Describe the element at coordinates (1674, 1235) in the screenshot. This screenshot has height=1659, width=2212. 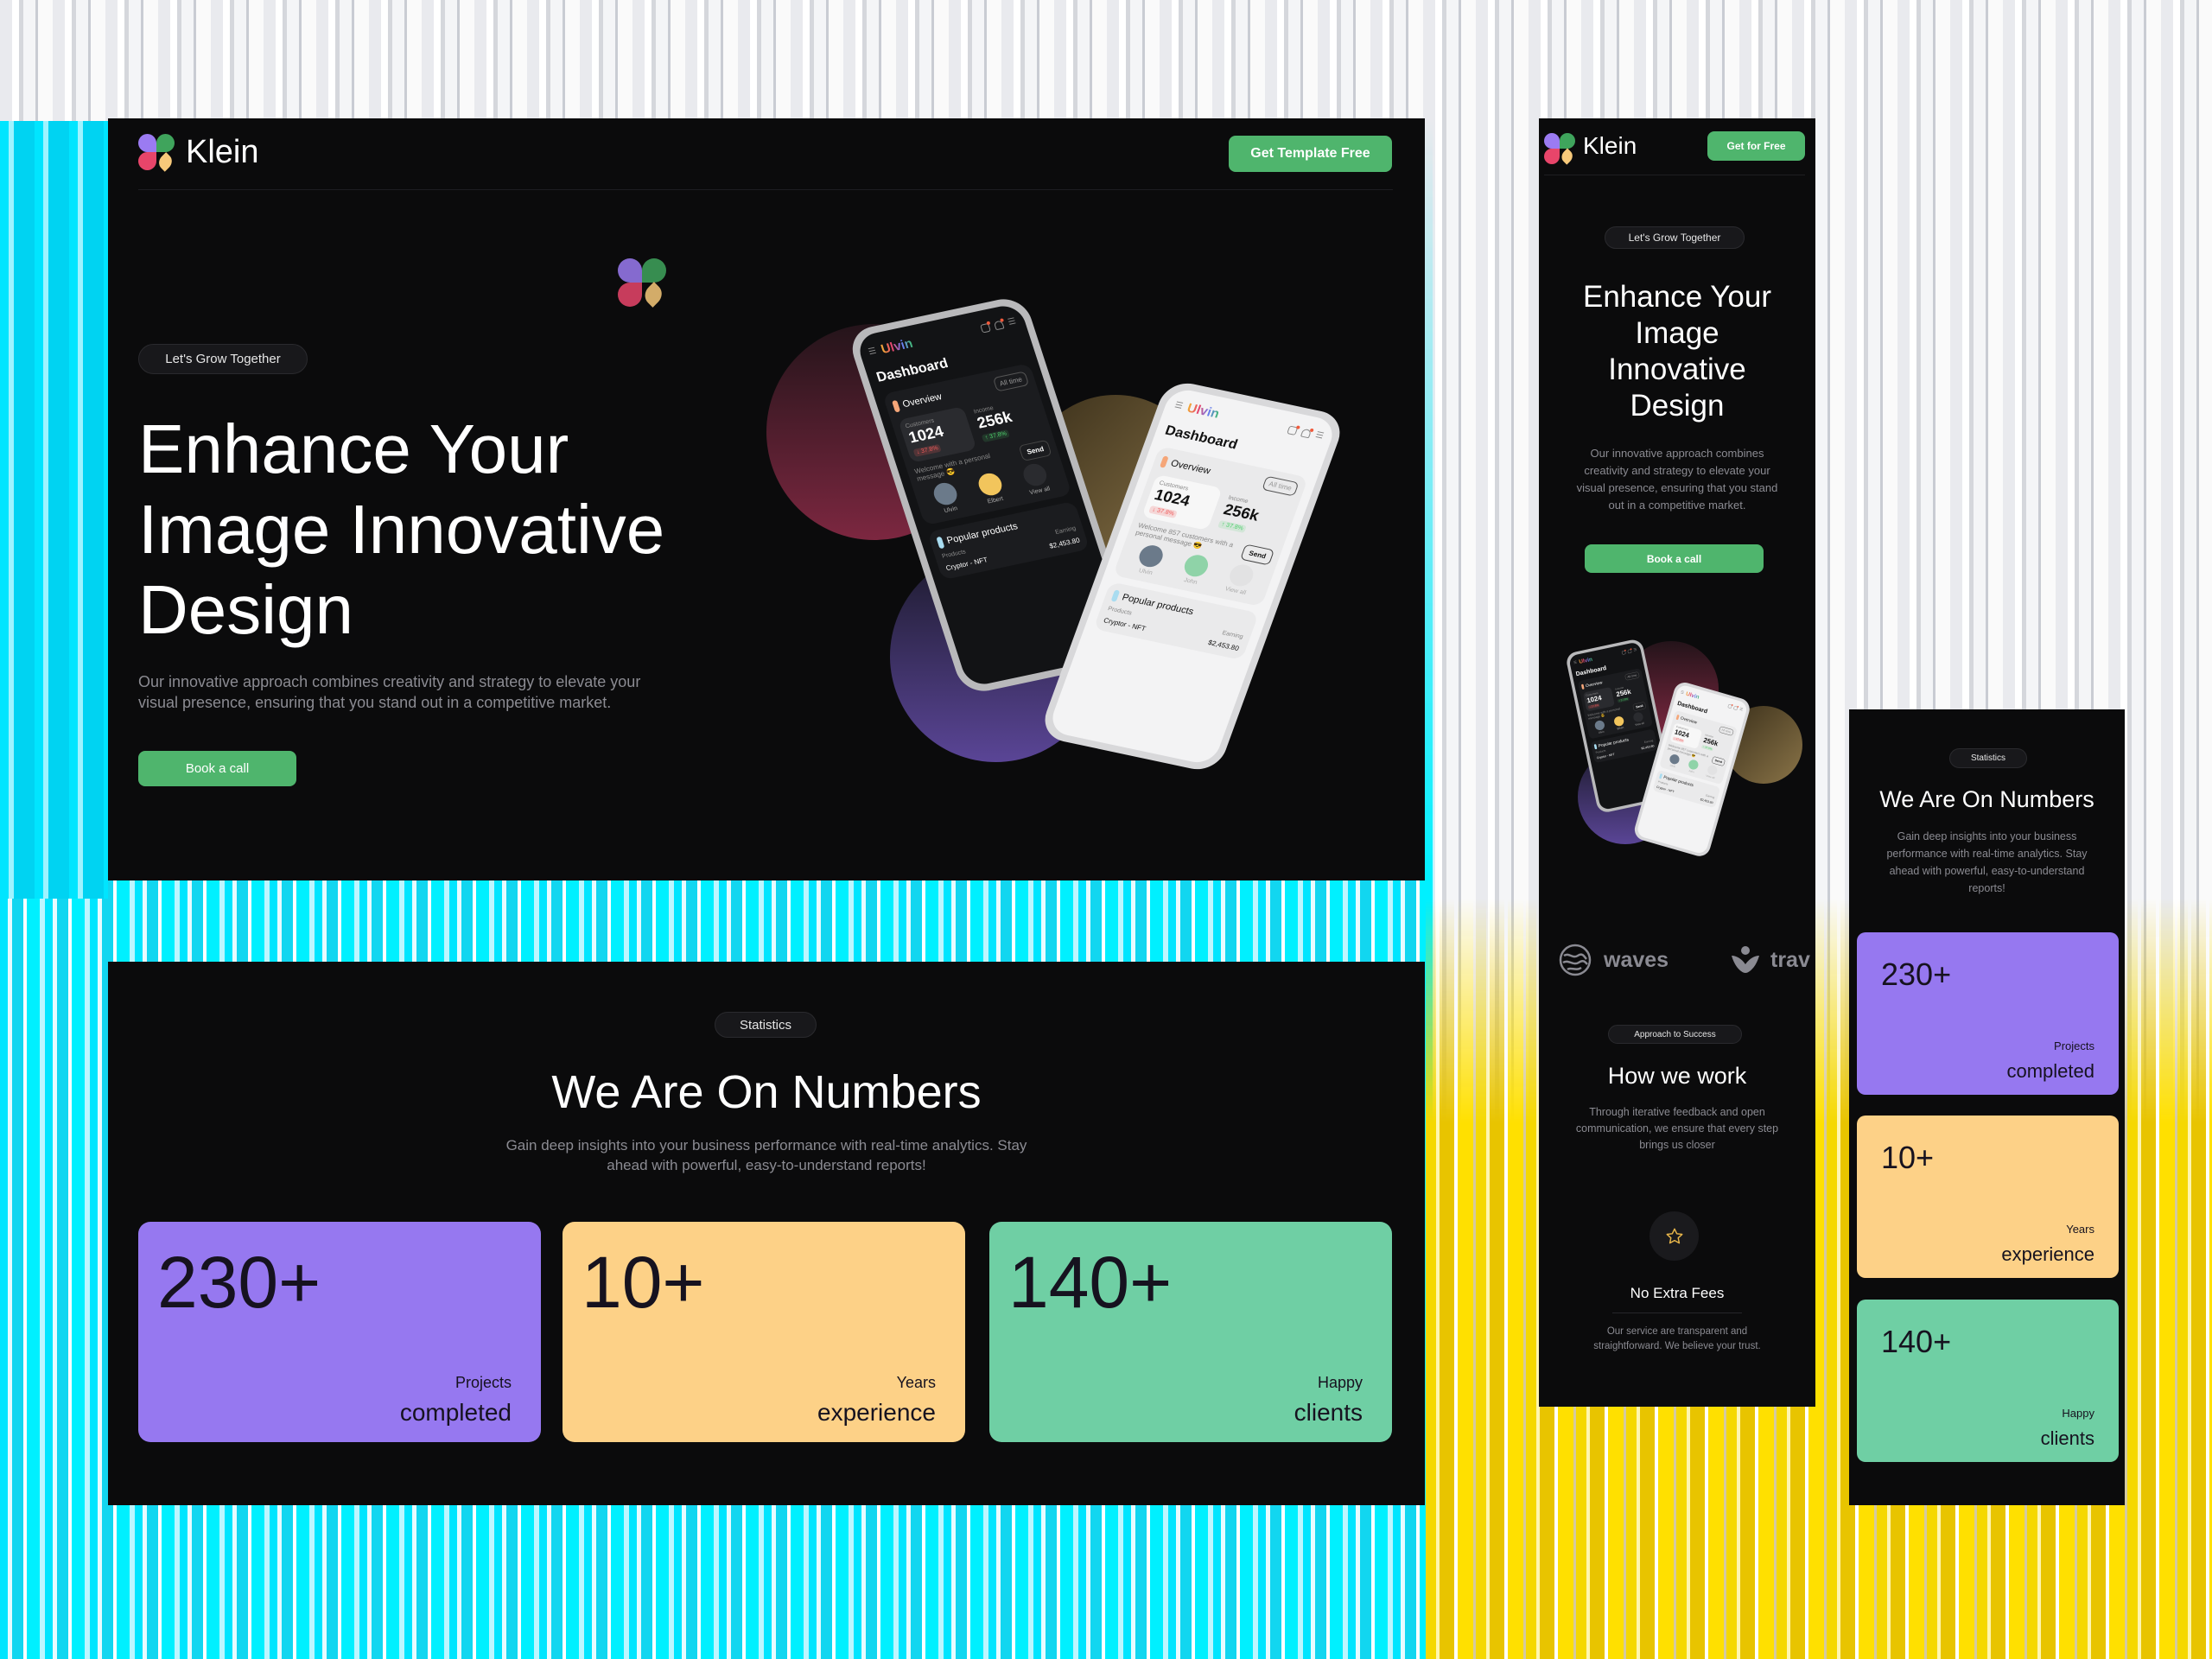
I see `star-icon` at that location.